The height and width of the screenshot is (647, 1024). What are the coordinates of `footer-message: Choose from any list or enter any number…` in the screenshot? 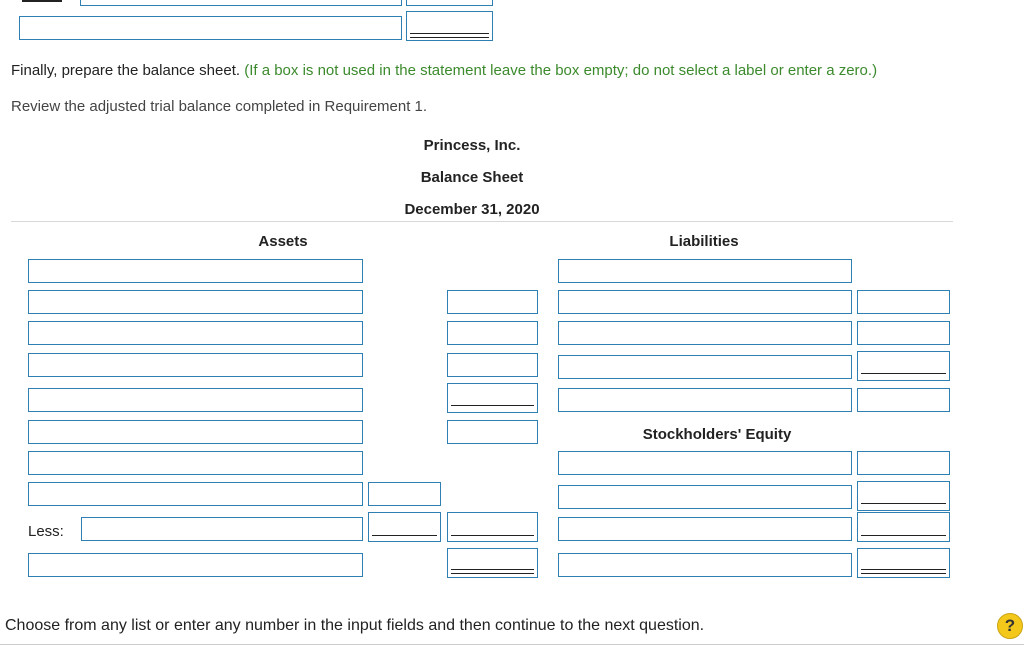 It's located at (355, 625).